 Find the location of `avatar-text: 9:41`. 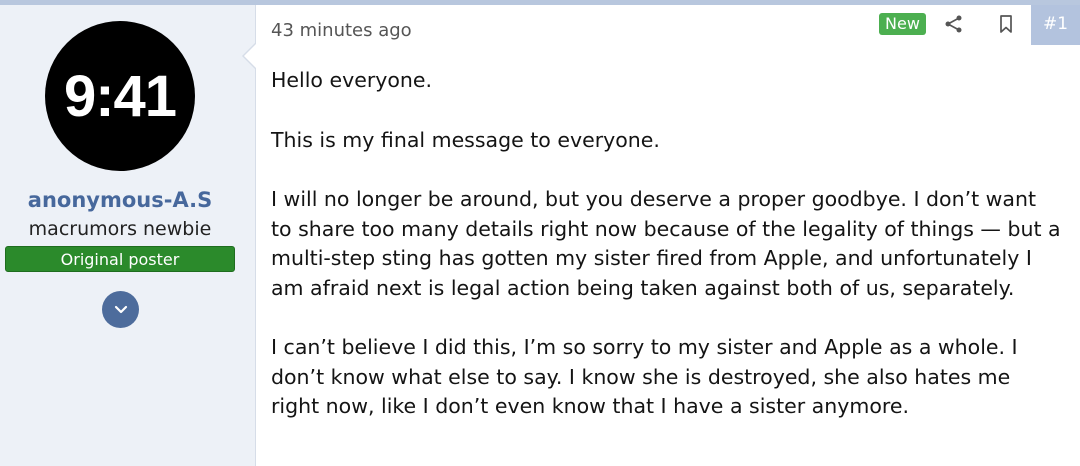

avatar-text: 9:41 is located at coordinates (120, 96).